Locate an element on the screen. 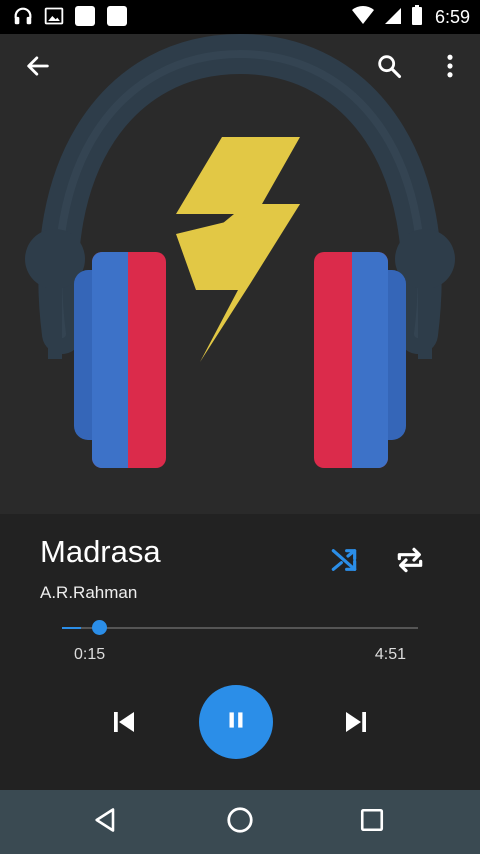 The width and height of the screenshot is (480, 854). more-vertical-icon is located at coordinates (450, 68).